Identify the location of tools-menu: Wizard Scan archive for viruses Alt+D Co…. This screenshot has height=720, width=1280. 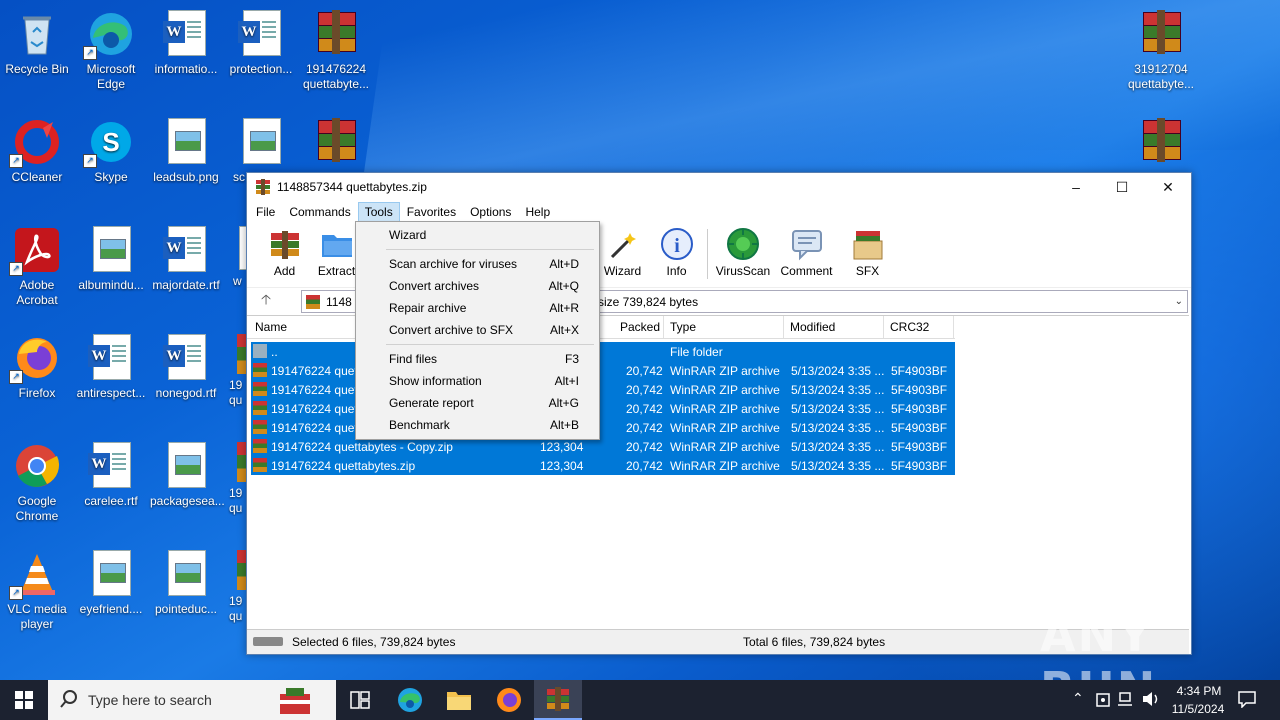
(477, 330).